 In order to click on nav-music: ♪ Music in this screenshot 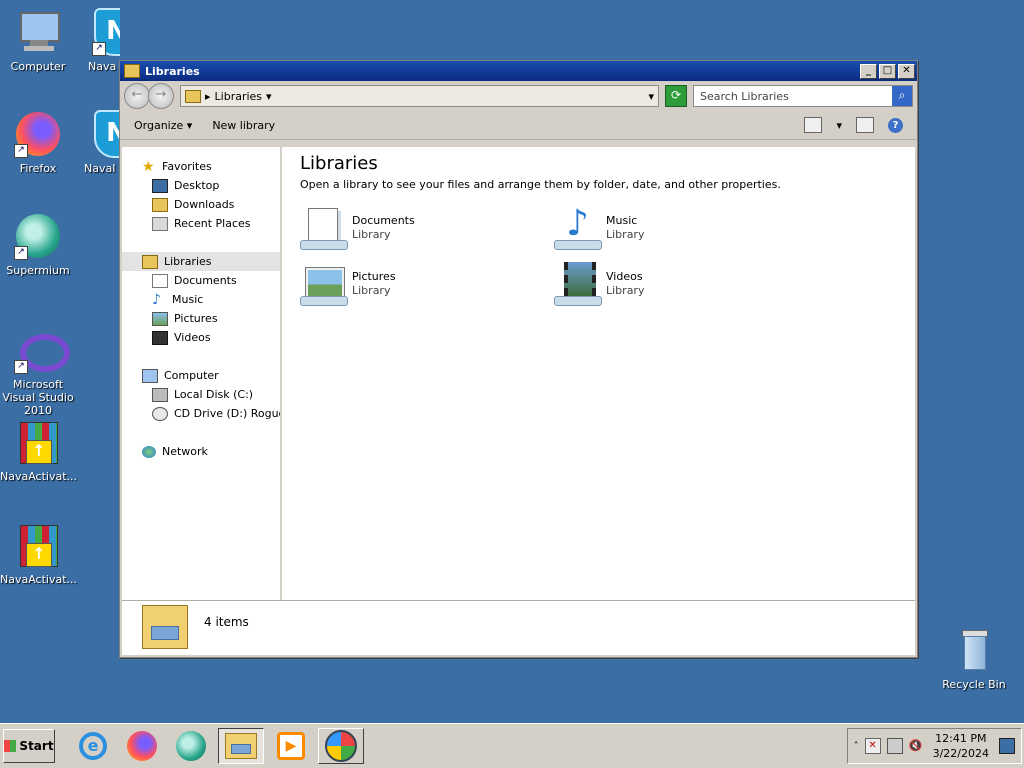, I will do `click(201, 299)`.